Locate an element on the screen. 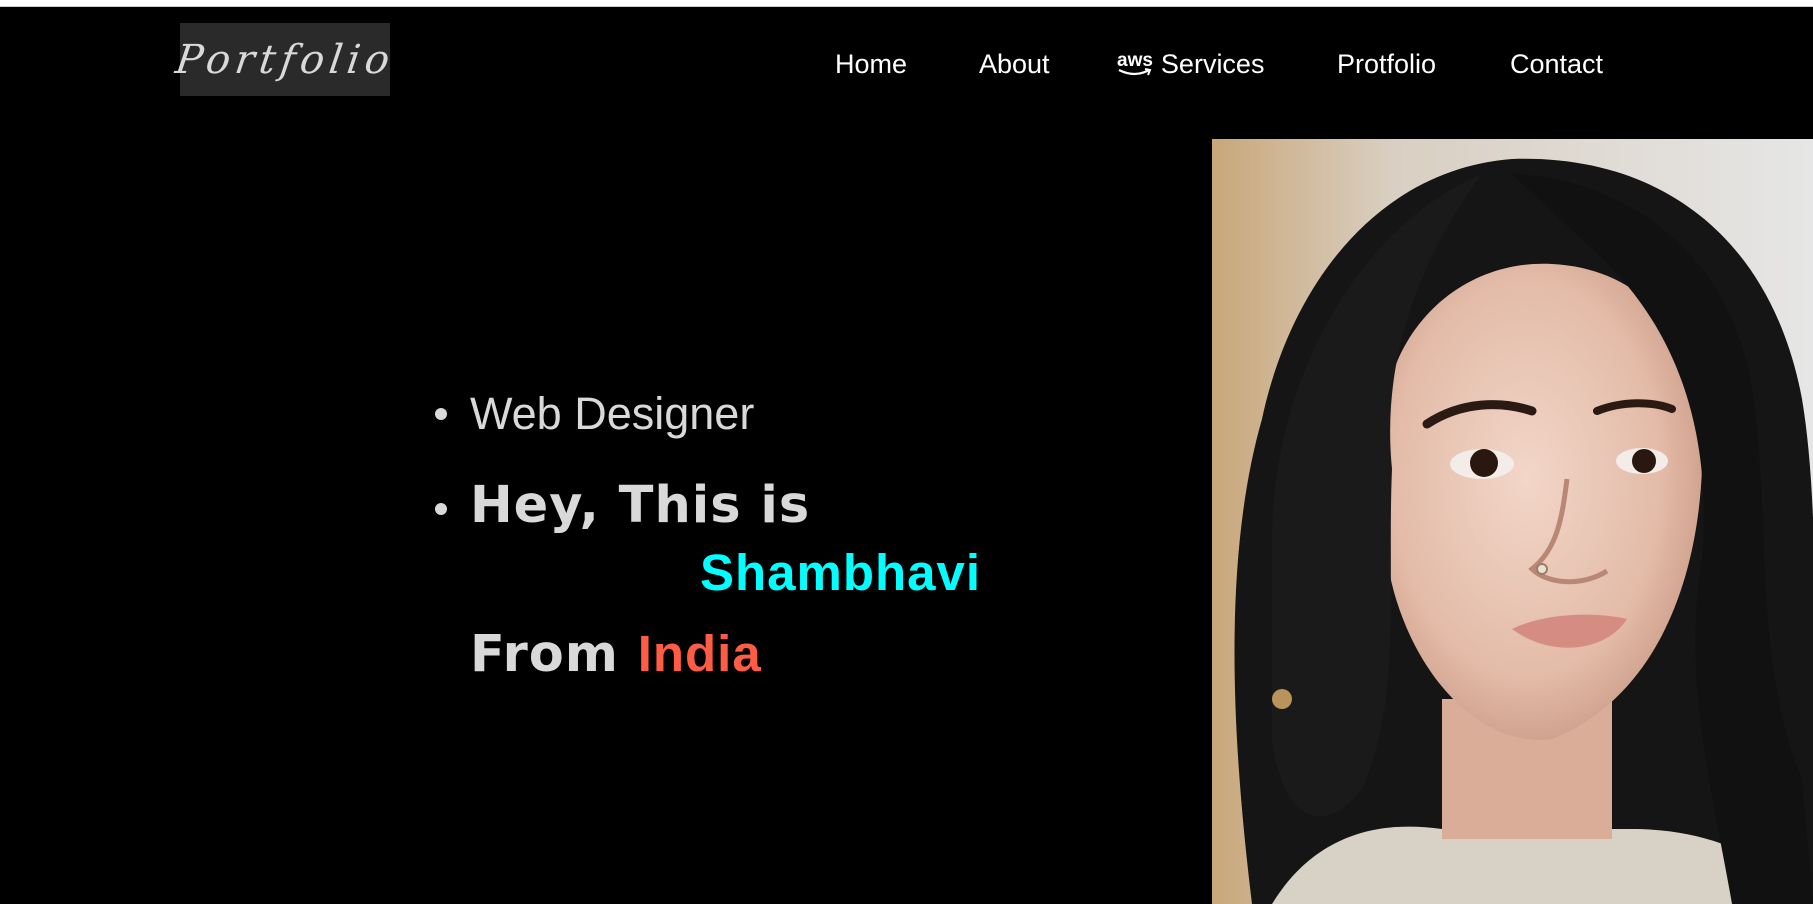 This screenshot has height=904, width=1813. hero-role: Web Designer is located at coordinates (612, 413).